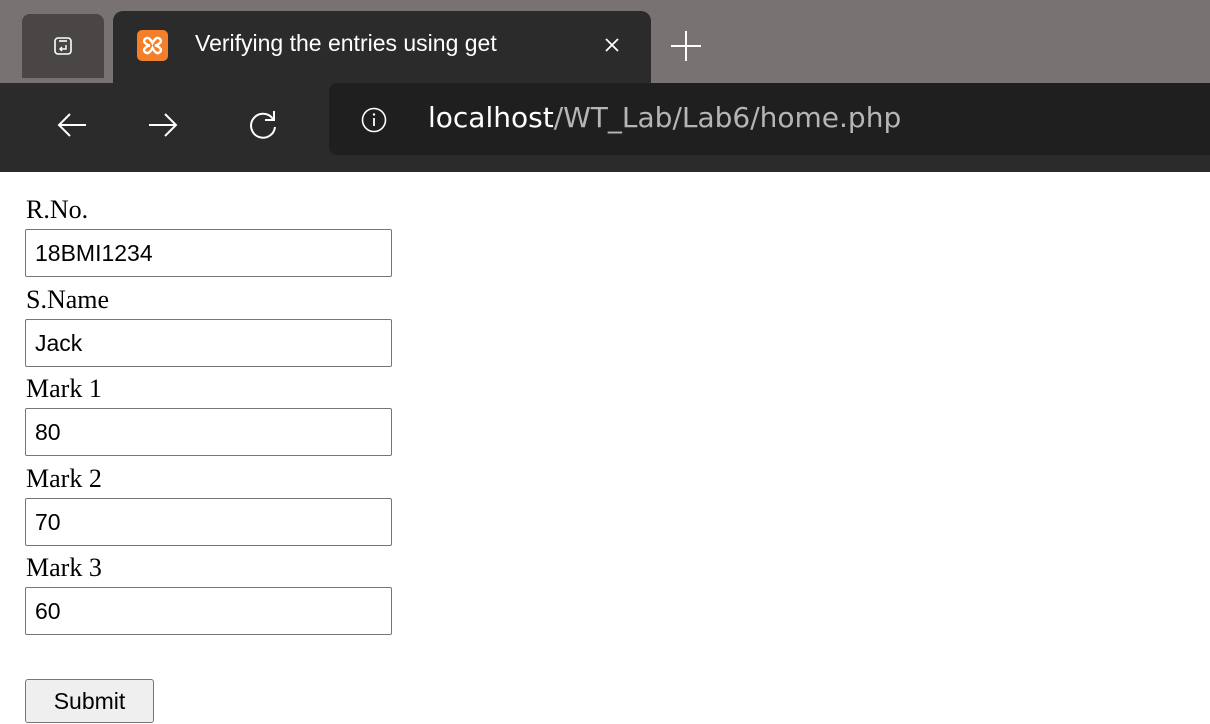 This screenshot has width=1210, height=724. Describe the element at coordinates (64, 478) in the screenshot. I see `mark2-label: Mark 2` at that location.